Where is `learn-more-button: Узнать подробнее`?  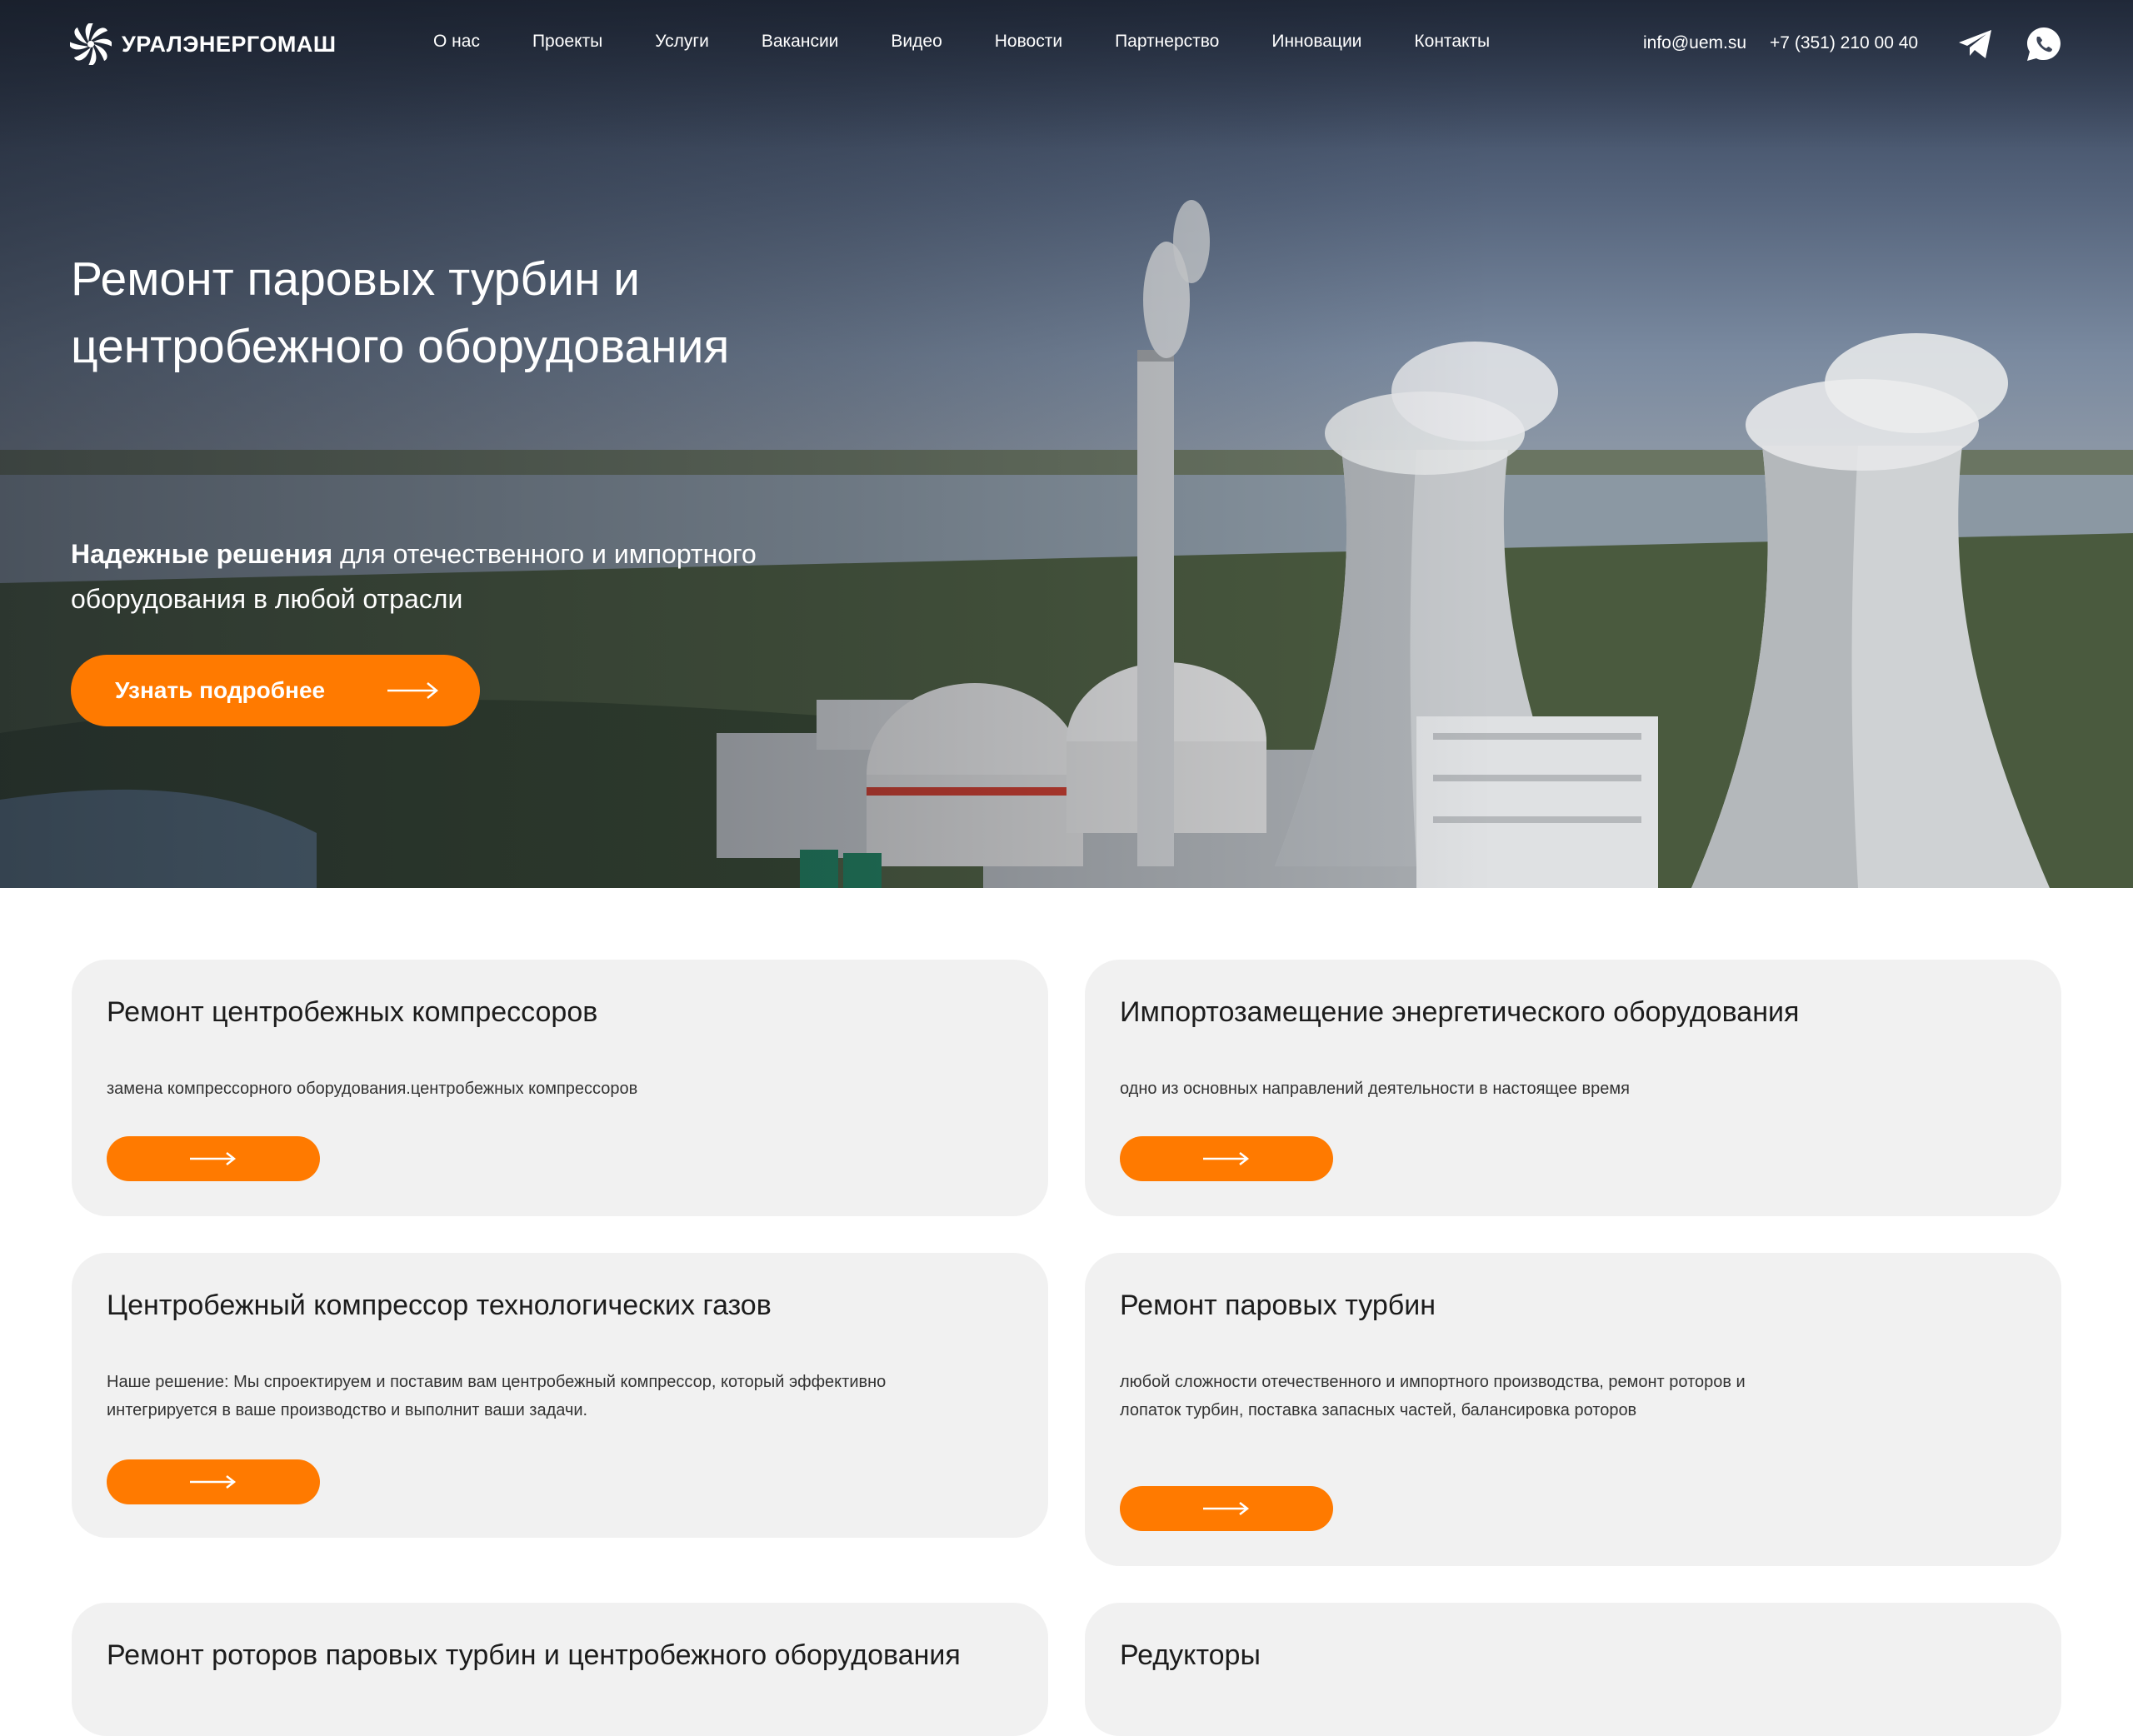 learn-more-button: Узнать подробнее is located at coordinates (275, 690).